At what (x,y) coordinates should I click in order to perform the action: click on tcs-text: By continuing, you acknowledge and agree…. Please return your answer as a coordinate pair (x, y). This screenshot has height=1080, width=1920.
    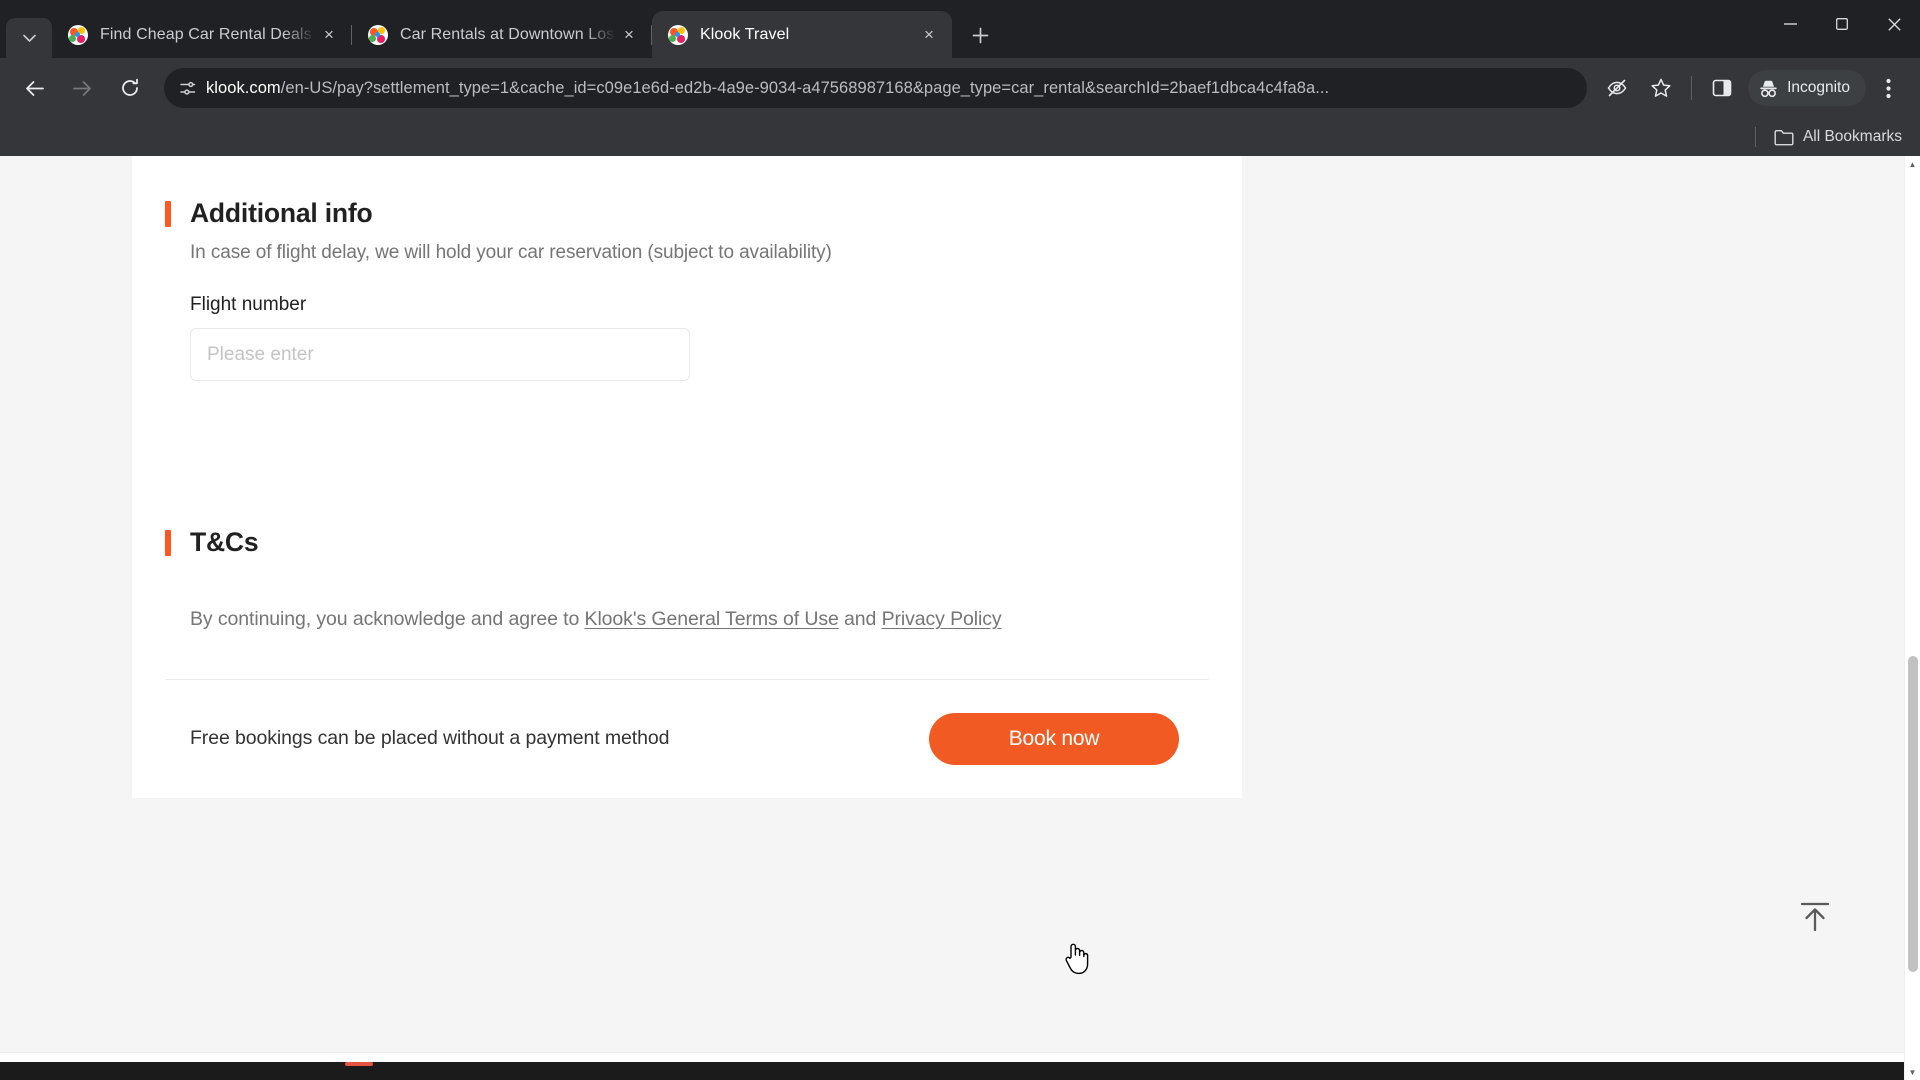
    Looking at the image, I should click on (695, 620).